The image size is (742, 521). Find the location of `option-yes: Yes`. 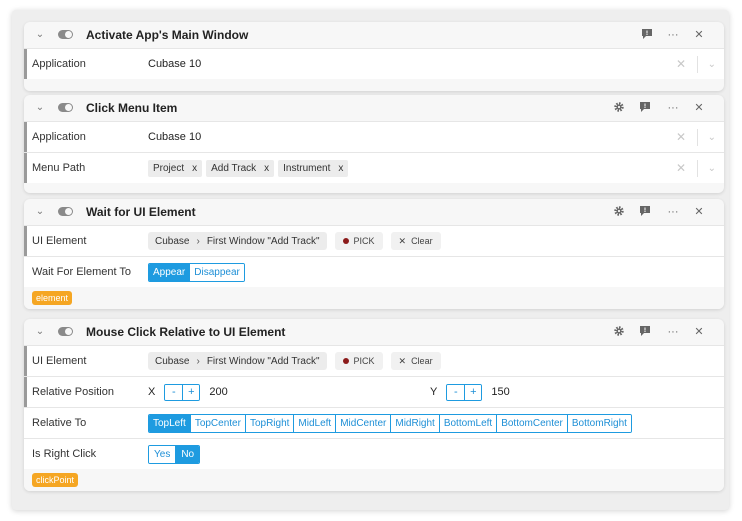

option-yes: Yes is located at coordinates (162, 454).